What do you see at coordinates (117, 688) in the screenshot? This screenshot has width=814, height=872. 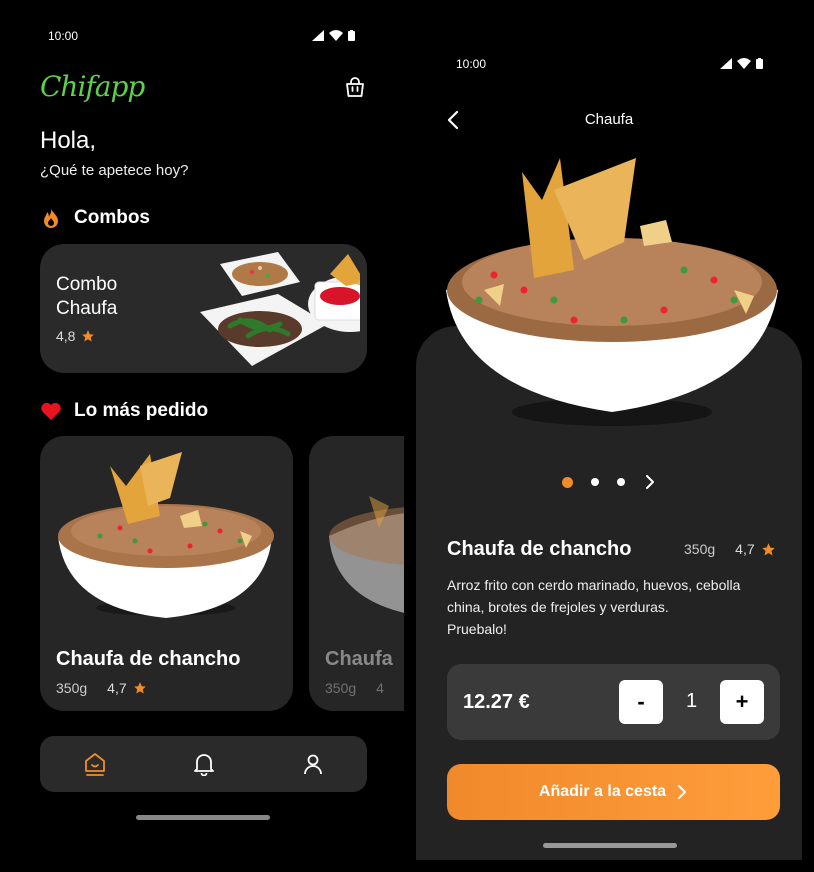 I see `food-rating-value: 4,7` at bounding box center [117, 688].